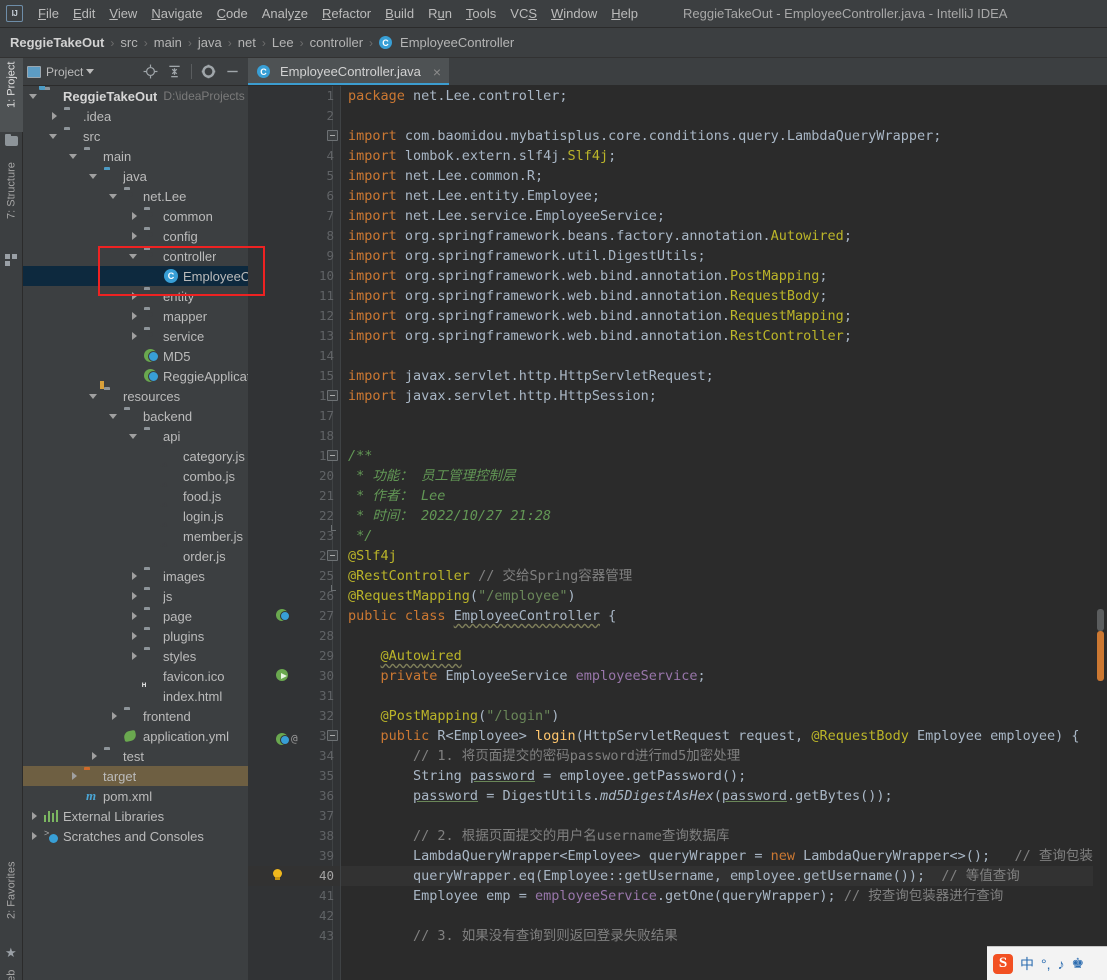  I want to click on locate-icon, so click(150, 71).